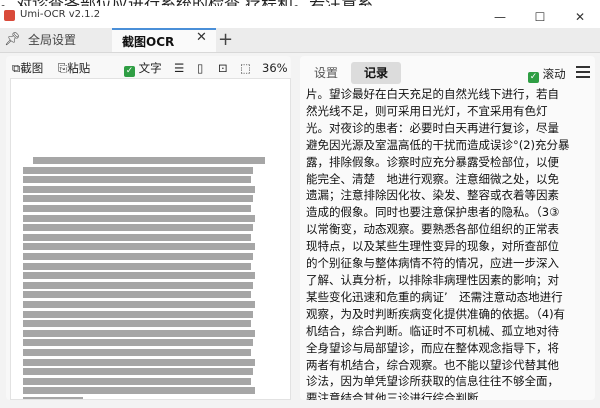 This screenshot has height=408, width=600. Describe the element at coordinates (275, 68) in the screenshot. I see `zoom-level: 36%` at that location.